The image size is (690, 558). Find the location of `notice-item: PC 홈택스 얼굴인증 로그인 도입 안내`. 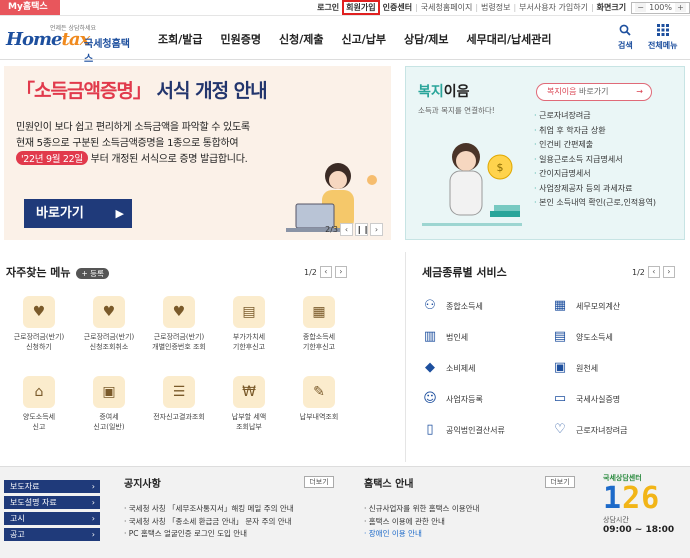

notice-item: PC 홈택스 얼굴인증 로그인 도입 안내 is located at coordinates (209, 534).